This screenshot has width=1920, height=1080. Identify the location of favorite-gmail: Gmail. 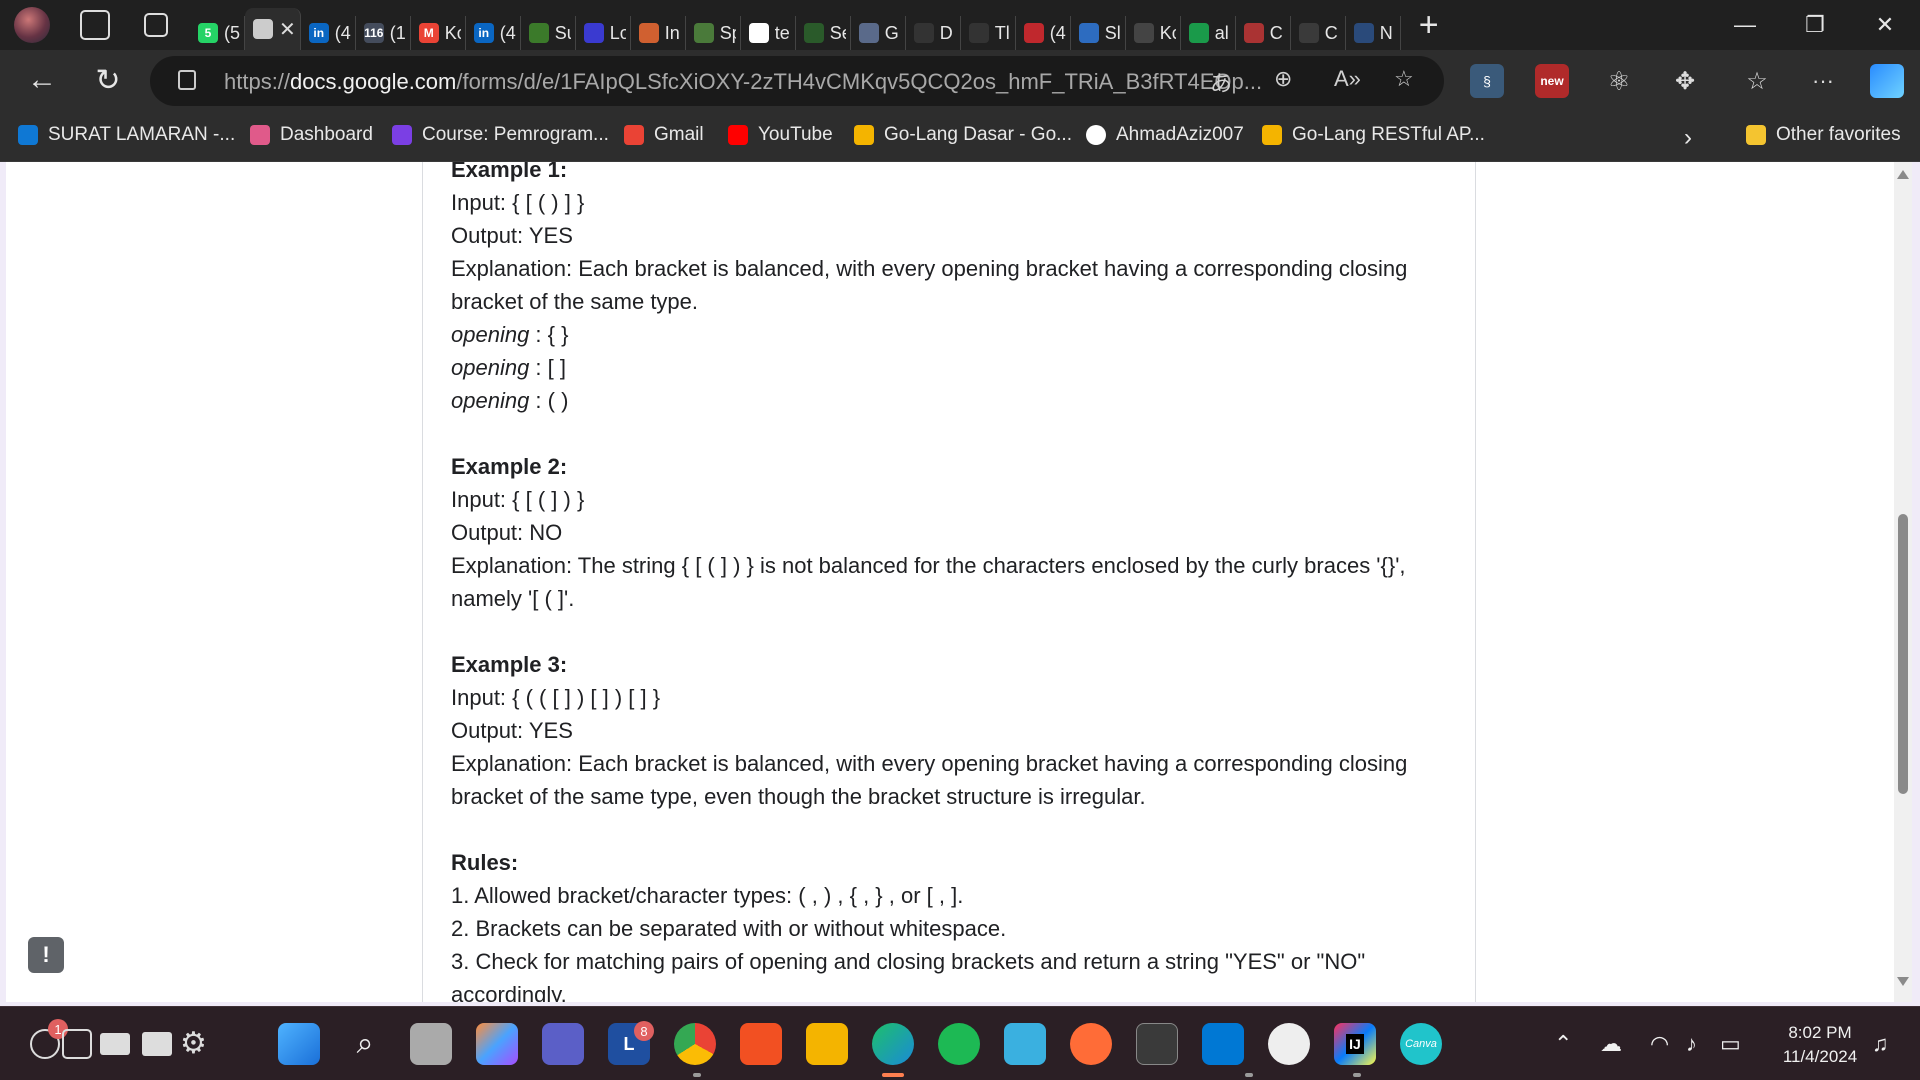
(664, 135).